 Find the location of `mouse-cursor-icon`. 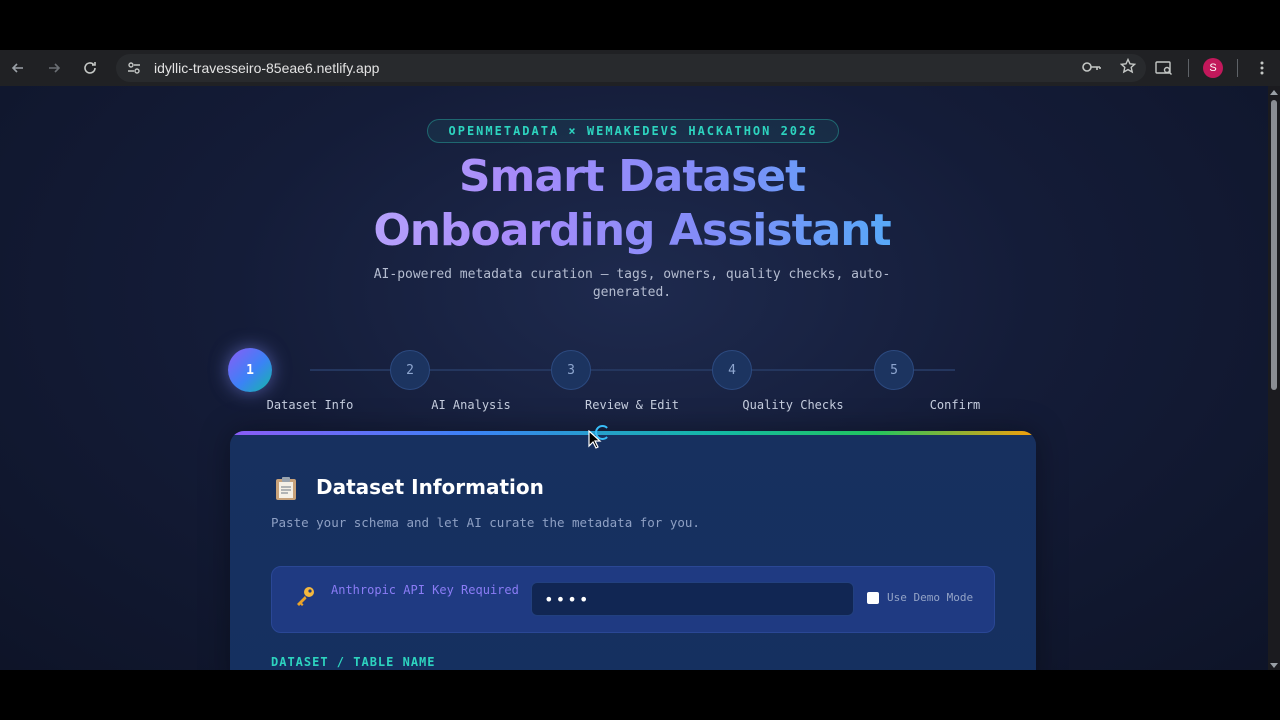

mouse-cursor-icon is located at coordinates (595, 441).